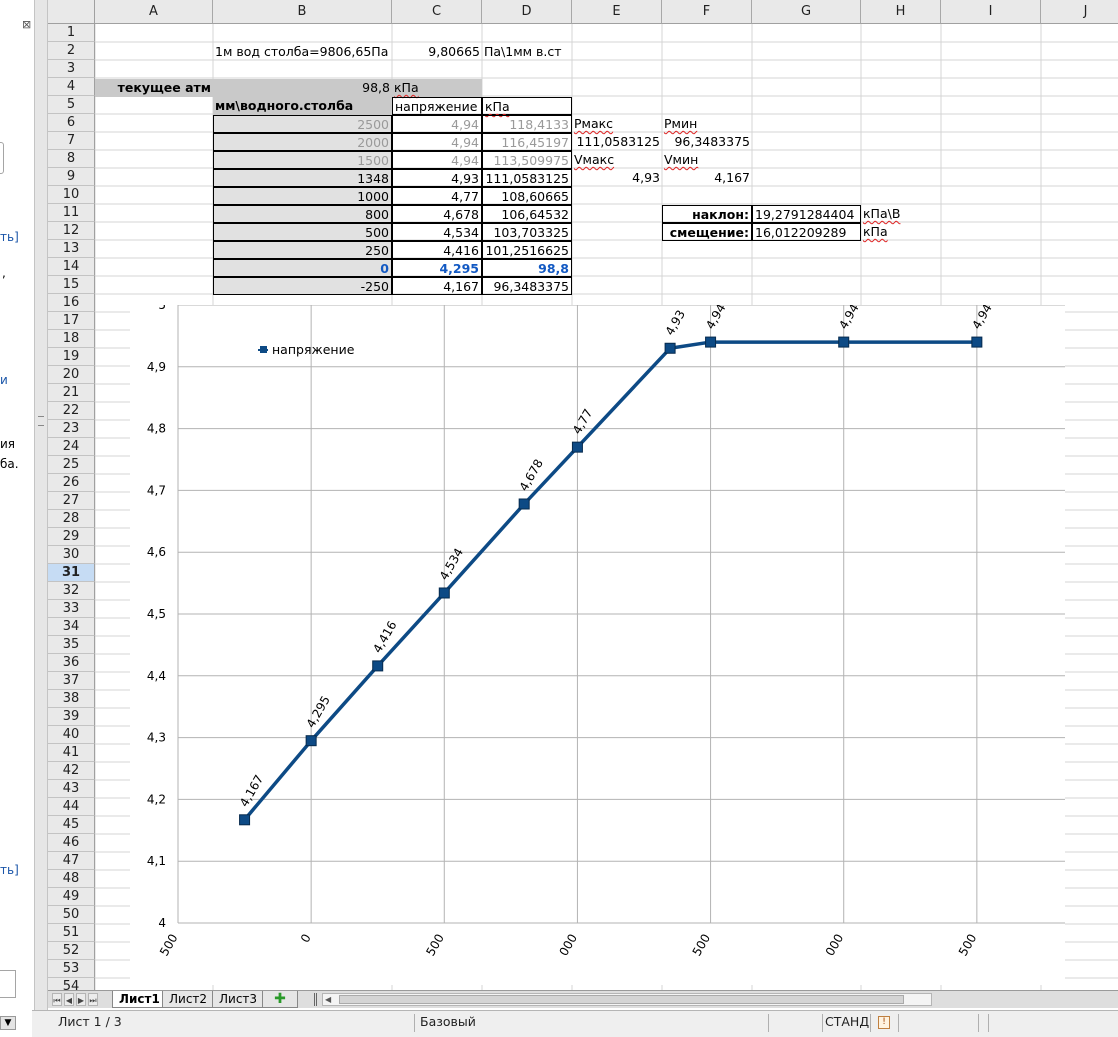 This screenshot has width=1118, height=1037. What do you see at coordinates (901, 214) in the screenshot?
I see `cell-h11: кПа\В` at bounding box center [901, 214].